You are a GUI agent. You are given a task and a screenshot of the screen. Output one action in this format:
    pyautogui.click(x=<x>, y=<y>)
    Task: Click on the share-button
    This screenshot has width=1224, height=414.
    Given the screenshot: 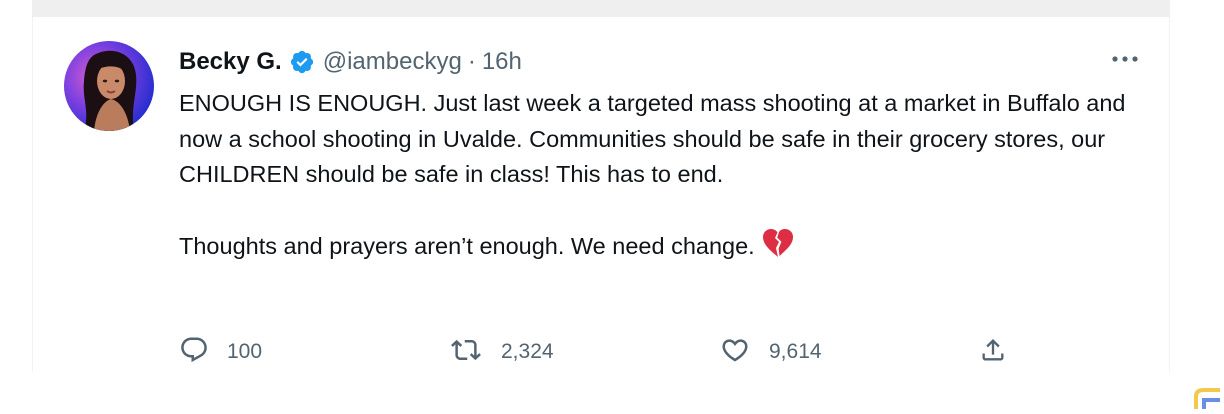 What is the action you would take?
    pyautogui.click(x=993, y=352)
    